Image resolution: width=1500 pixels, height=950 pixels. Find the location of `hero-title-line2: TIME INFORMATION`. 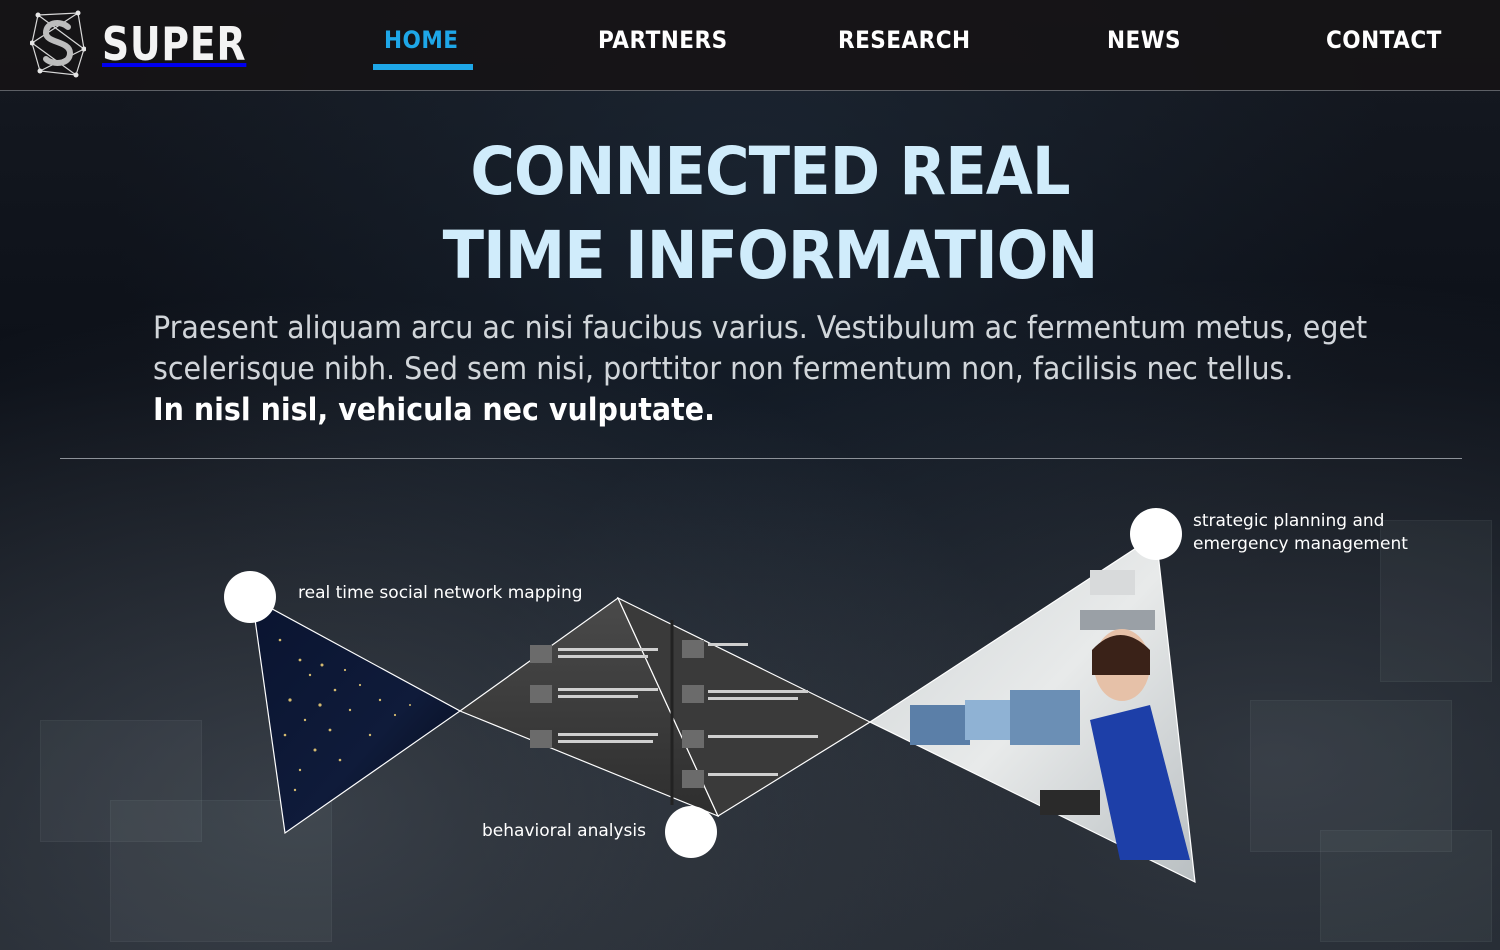

hero-title-line2: TIME INFORMATION is located at coordinates (770, 255).